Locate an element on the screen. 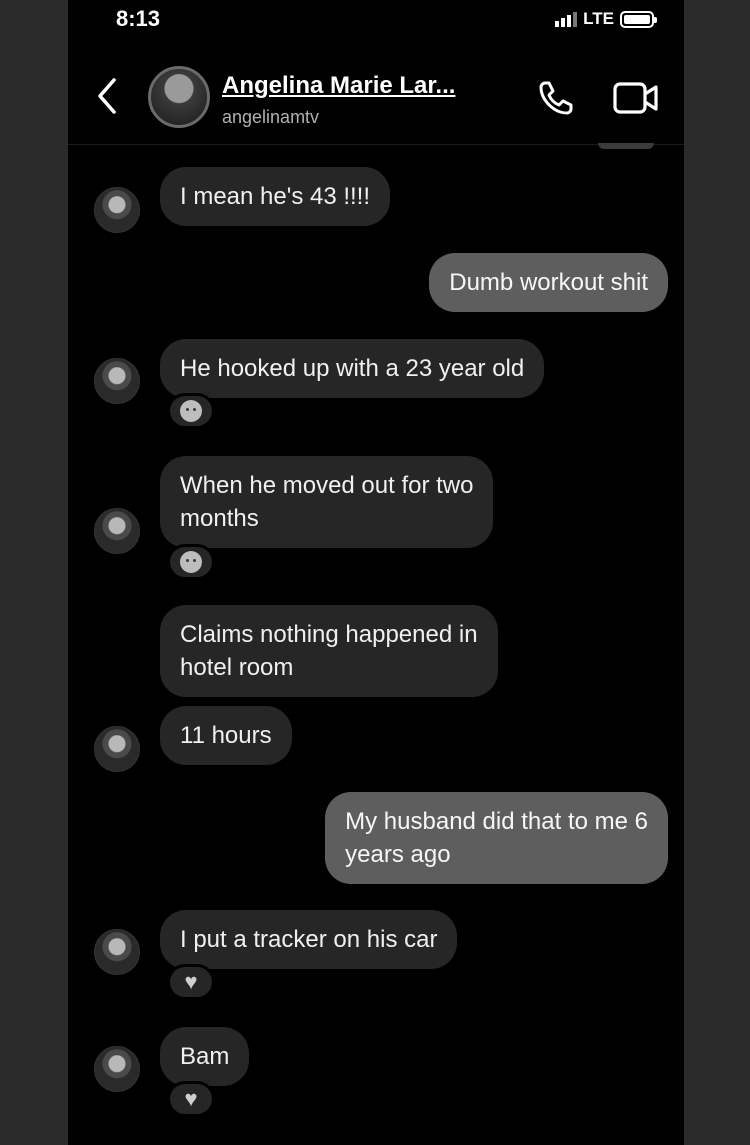 Image resolution: width=750 pixels, height=1145 pixels. message-bubble-outgoing: My husband did that to me 6 years ago is located at coordinates (496, 838).